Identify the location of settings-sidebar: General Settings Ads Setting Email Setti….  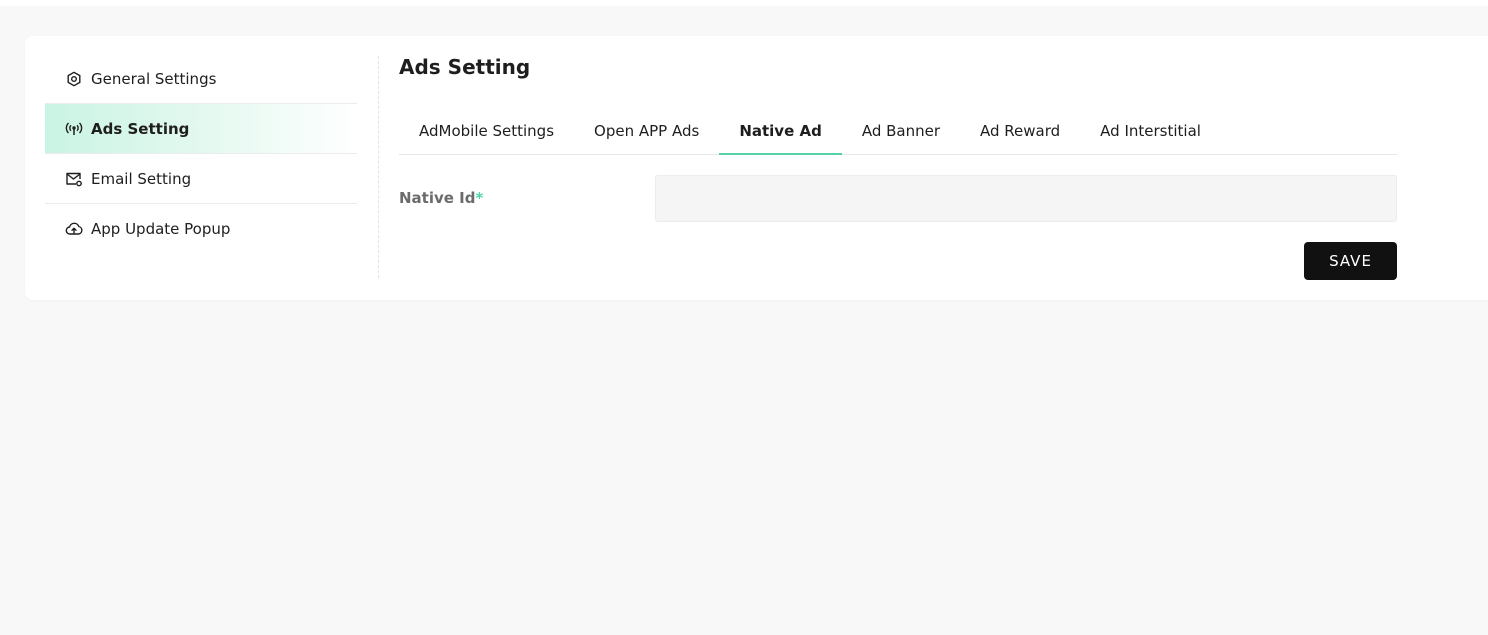
(201, 154).